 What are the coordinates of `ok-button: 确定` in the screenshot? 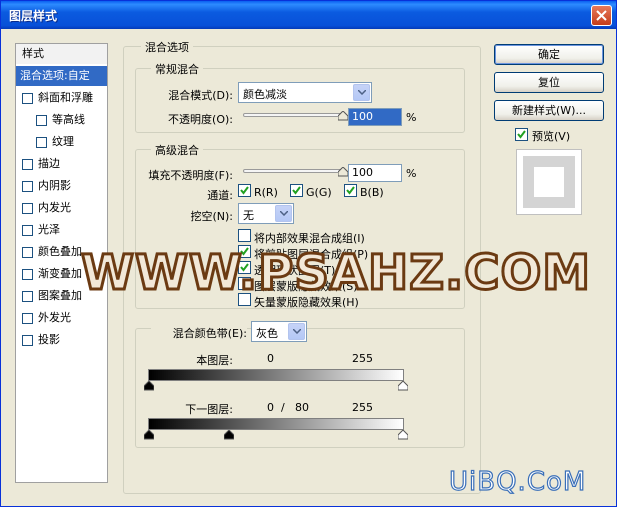 It's located at (549, 54).